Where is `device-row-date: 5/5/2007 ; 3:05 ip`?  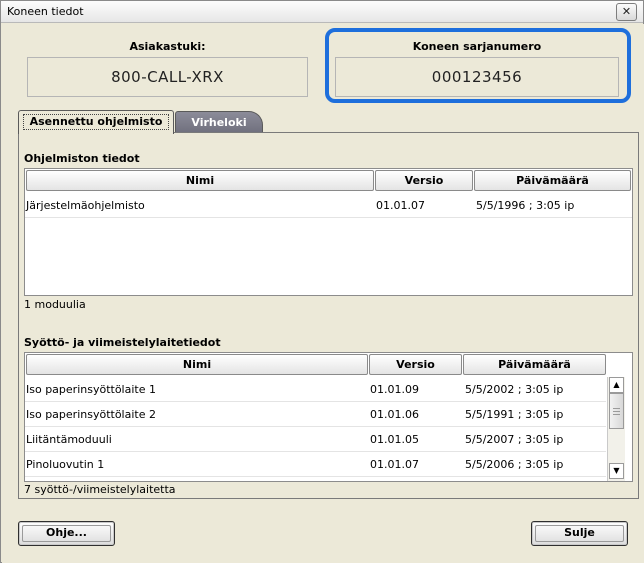 device-row-date: 5/5/2007 ; 3:05 ip is located at coordinates (514, 439).